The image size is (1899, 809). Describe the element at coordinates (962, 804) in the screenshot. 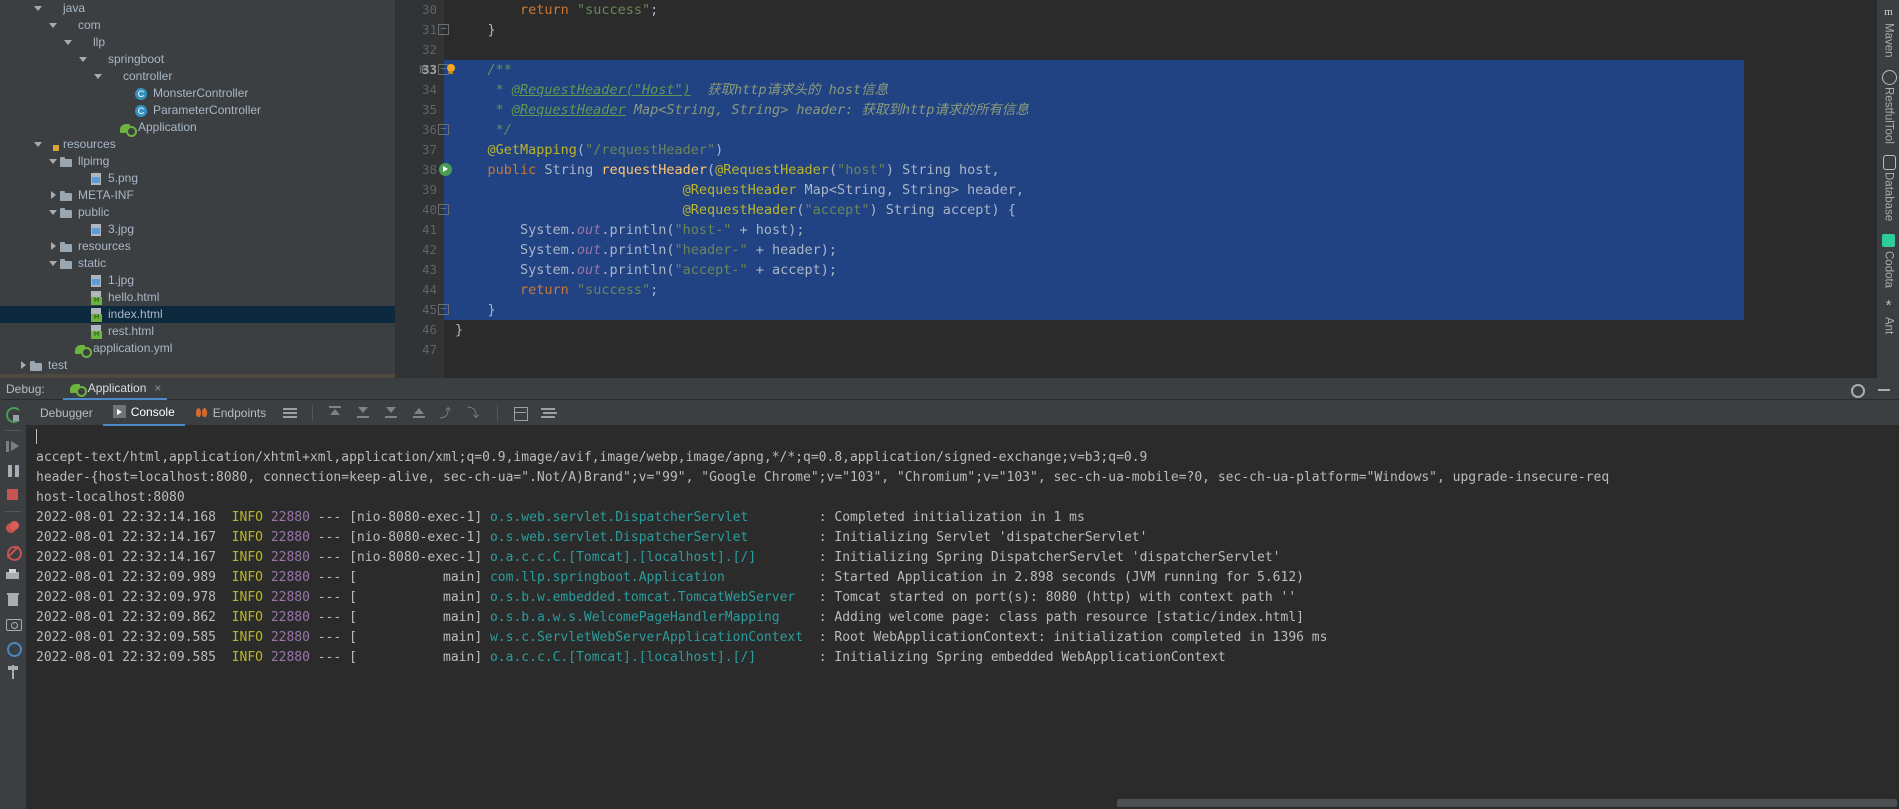

I see `console-scrollbar-track` at that location.